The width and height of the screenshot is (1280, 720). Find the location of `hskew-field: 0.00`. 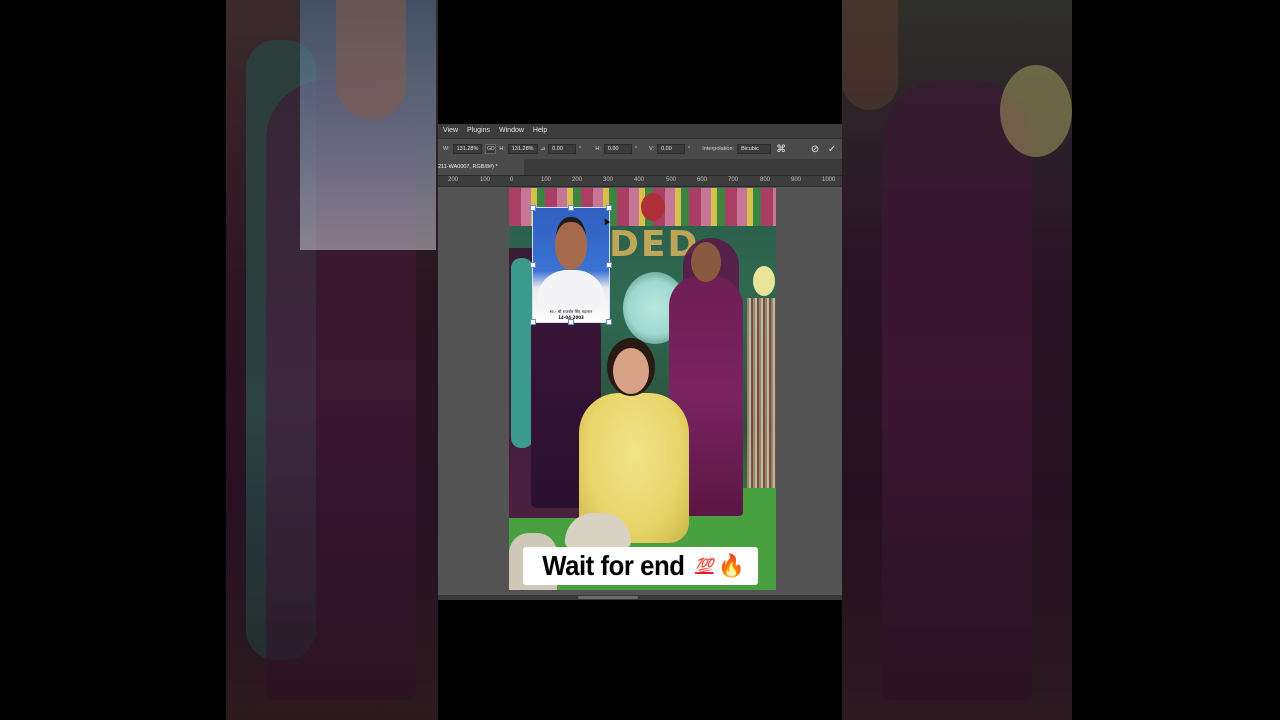

hskew-field: 0.00 is located at coordinates (617, 149).